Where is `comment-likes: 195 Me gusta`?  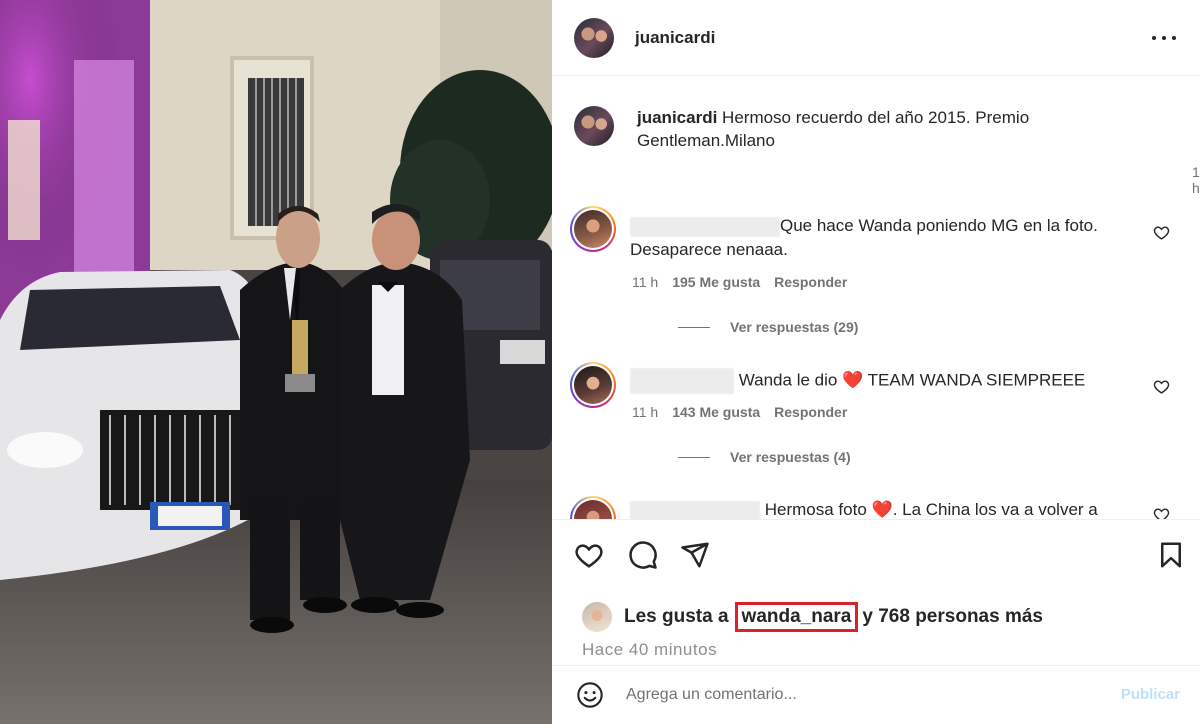
comment-likes: 195 Me gusta is located at coordinates (716, 282).